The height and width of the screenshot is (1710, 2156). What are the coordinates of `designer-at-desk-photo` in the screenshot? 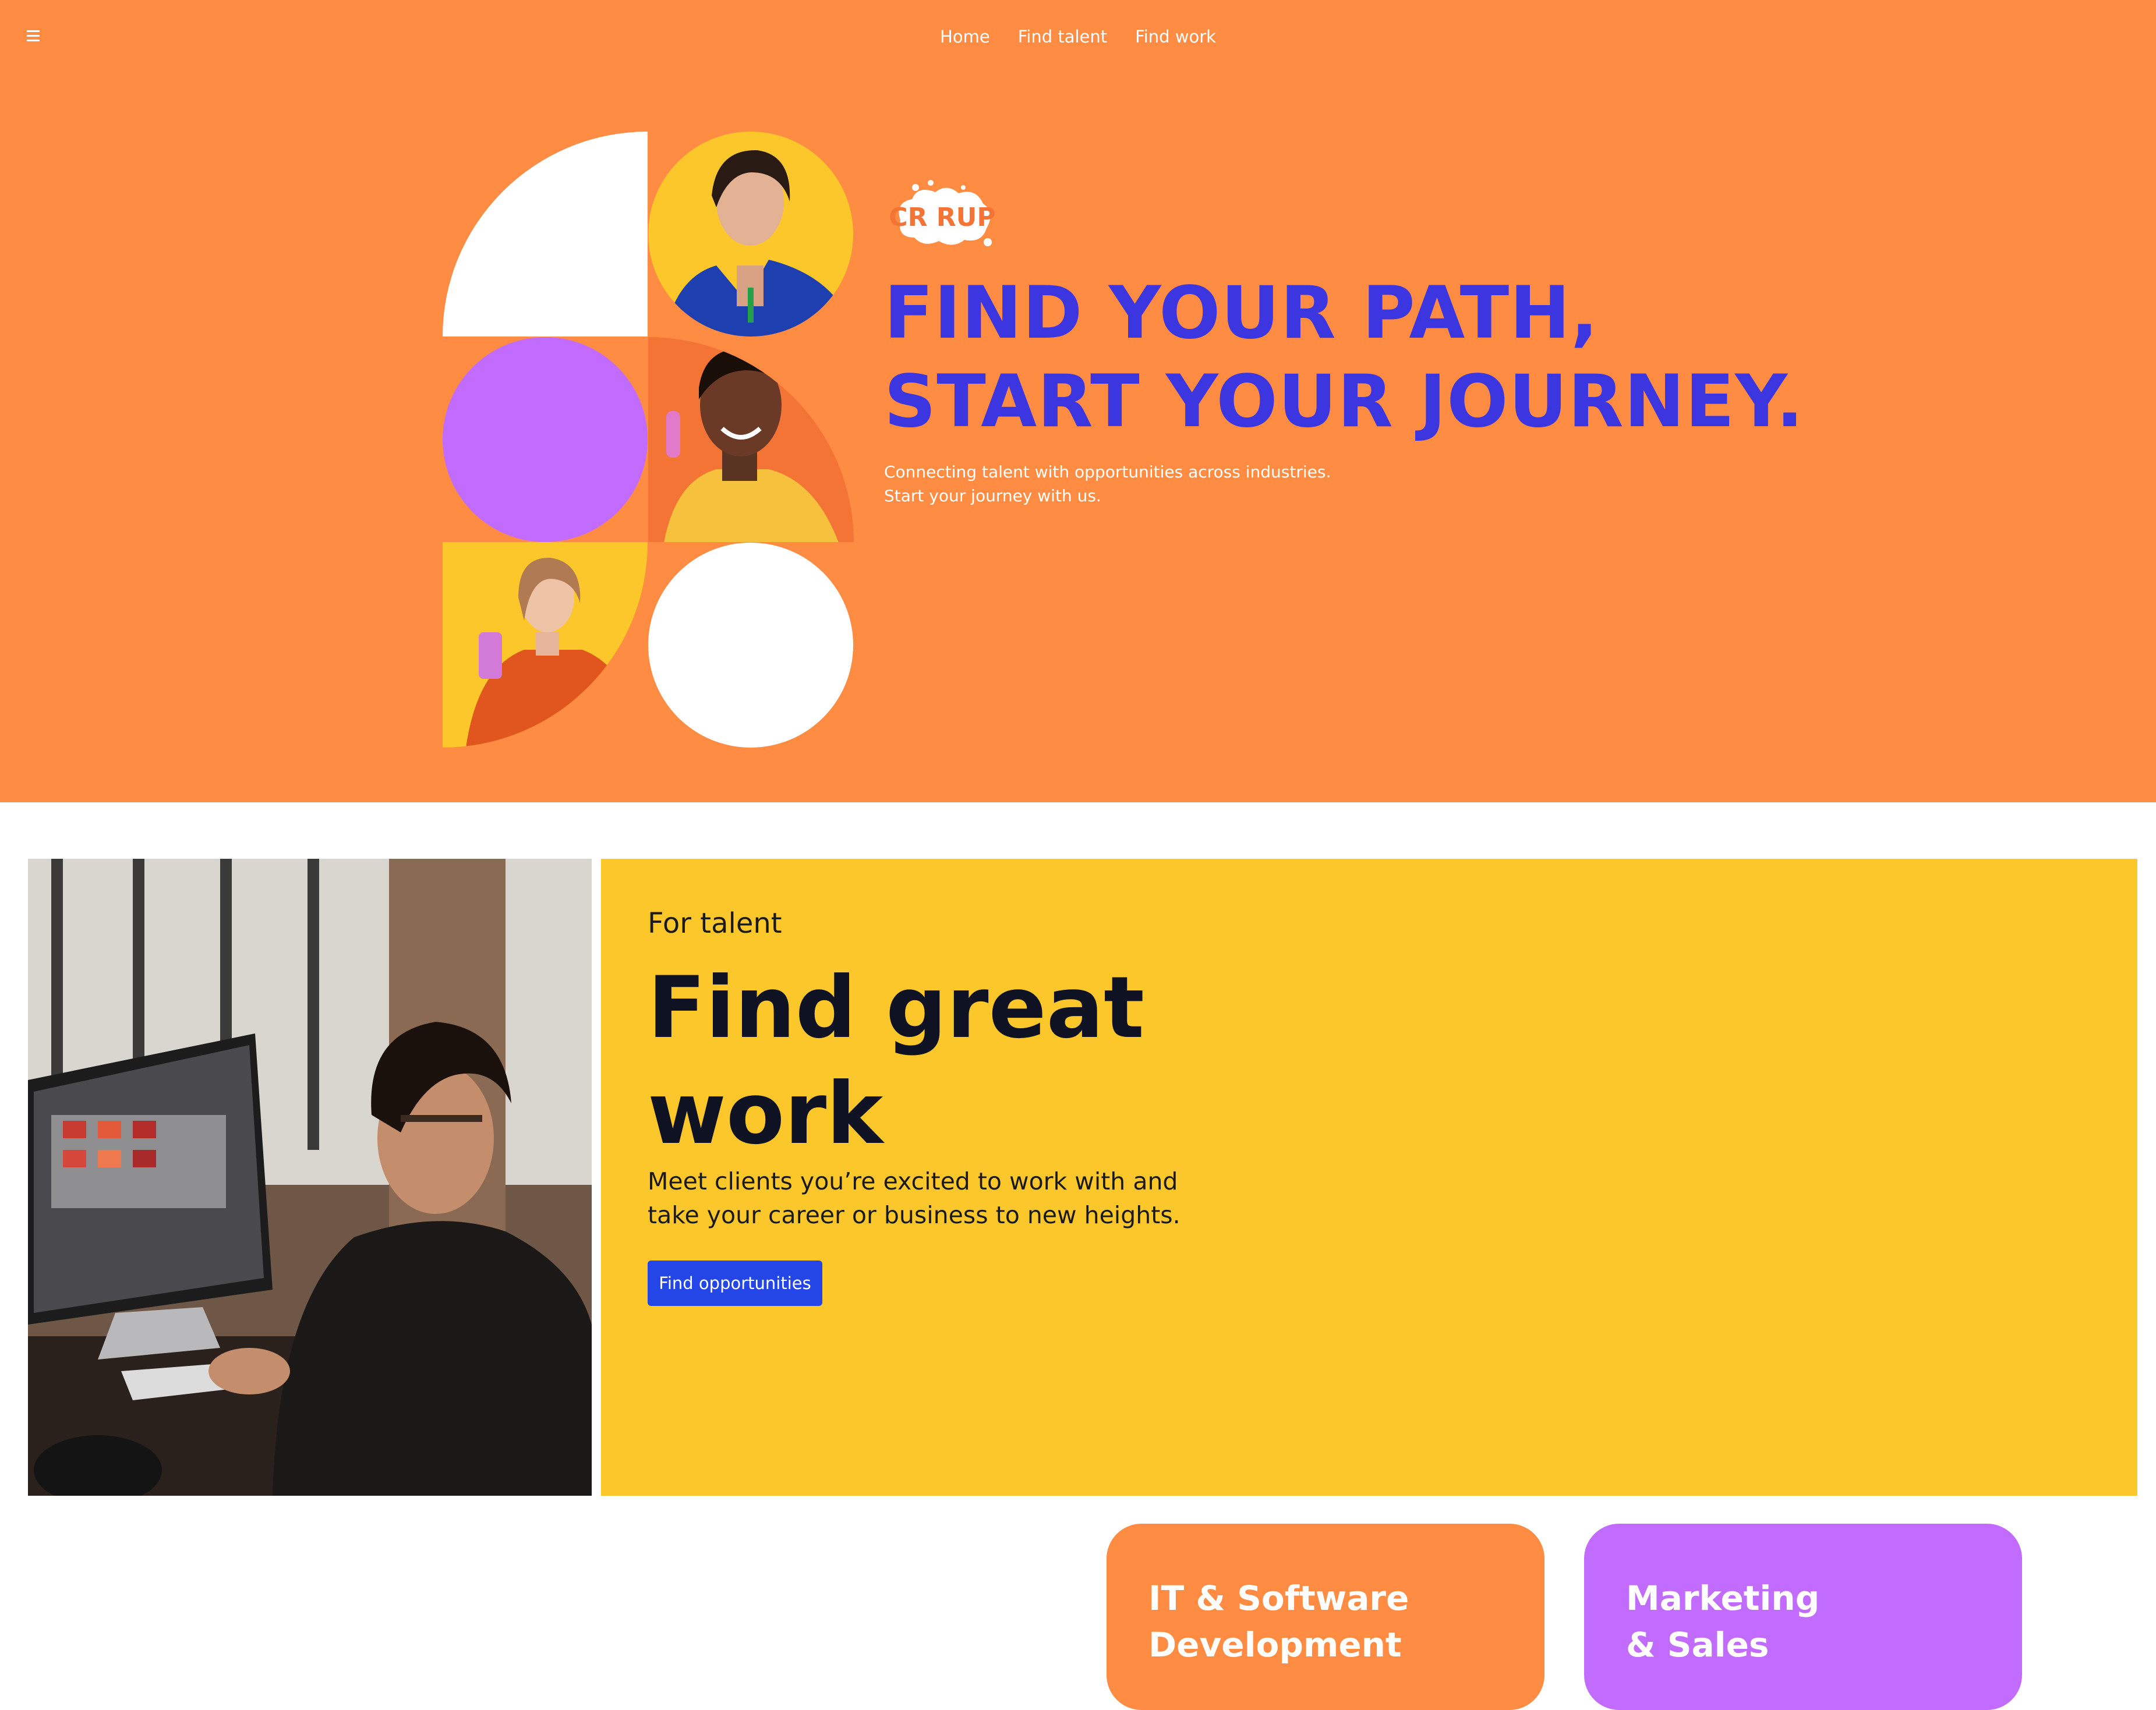 It's located at (310, 1182).